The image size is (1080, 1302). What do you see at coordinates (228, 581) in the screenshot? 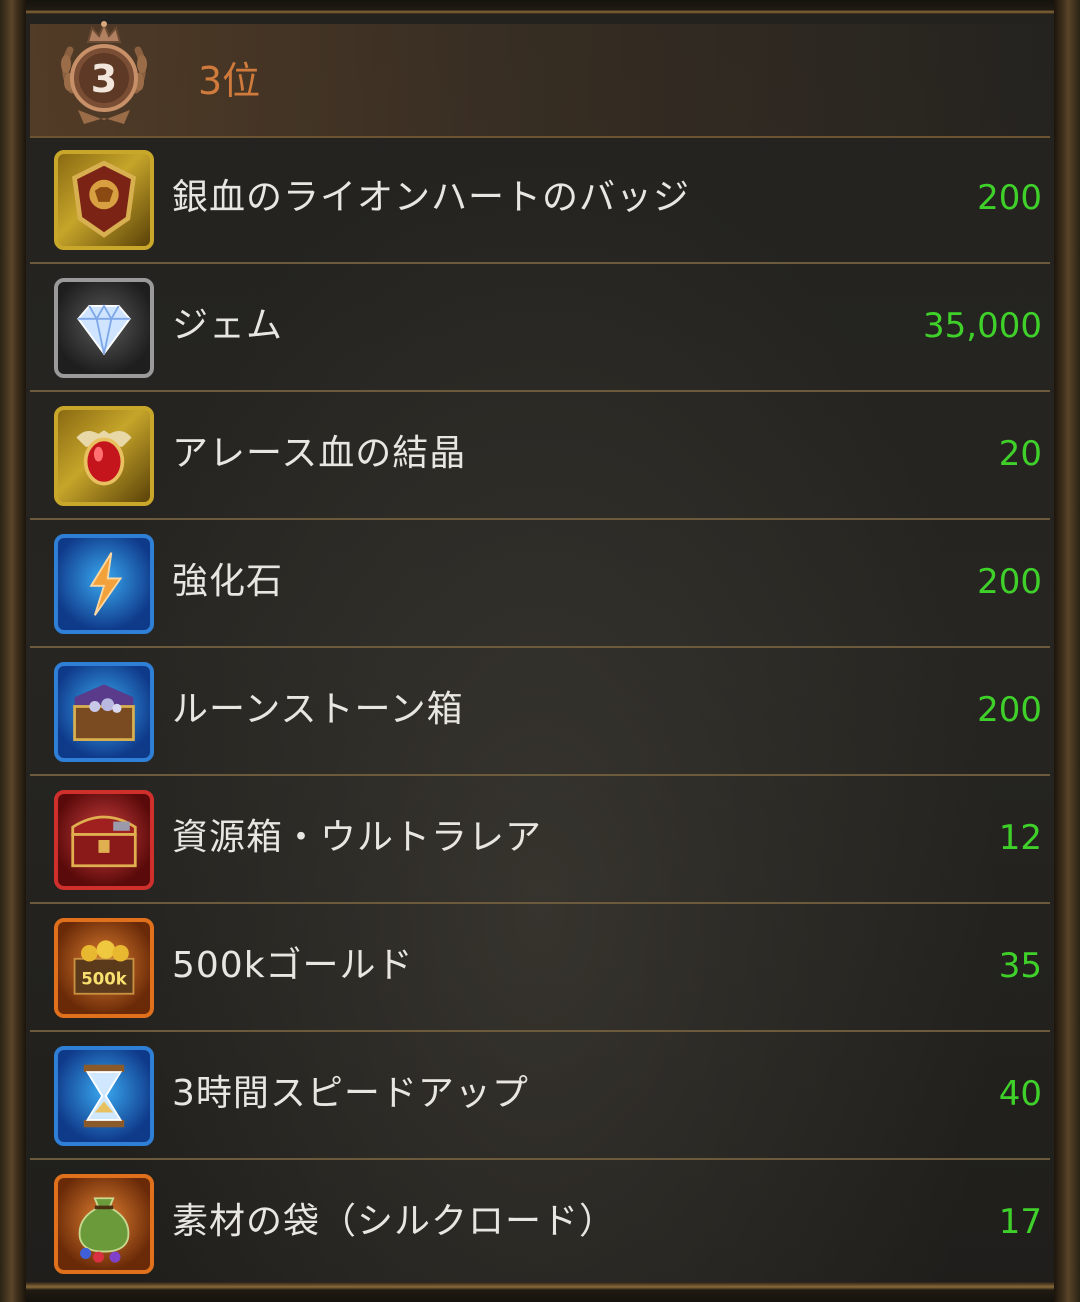
I see `reward-name: 強化石` at bounding box center [228, 581].